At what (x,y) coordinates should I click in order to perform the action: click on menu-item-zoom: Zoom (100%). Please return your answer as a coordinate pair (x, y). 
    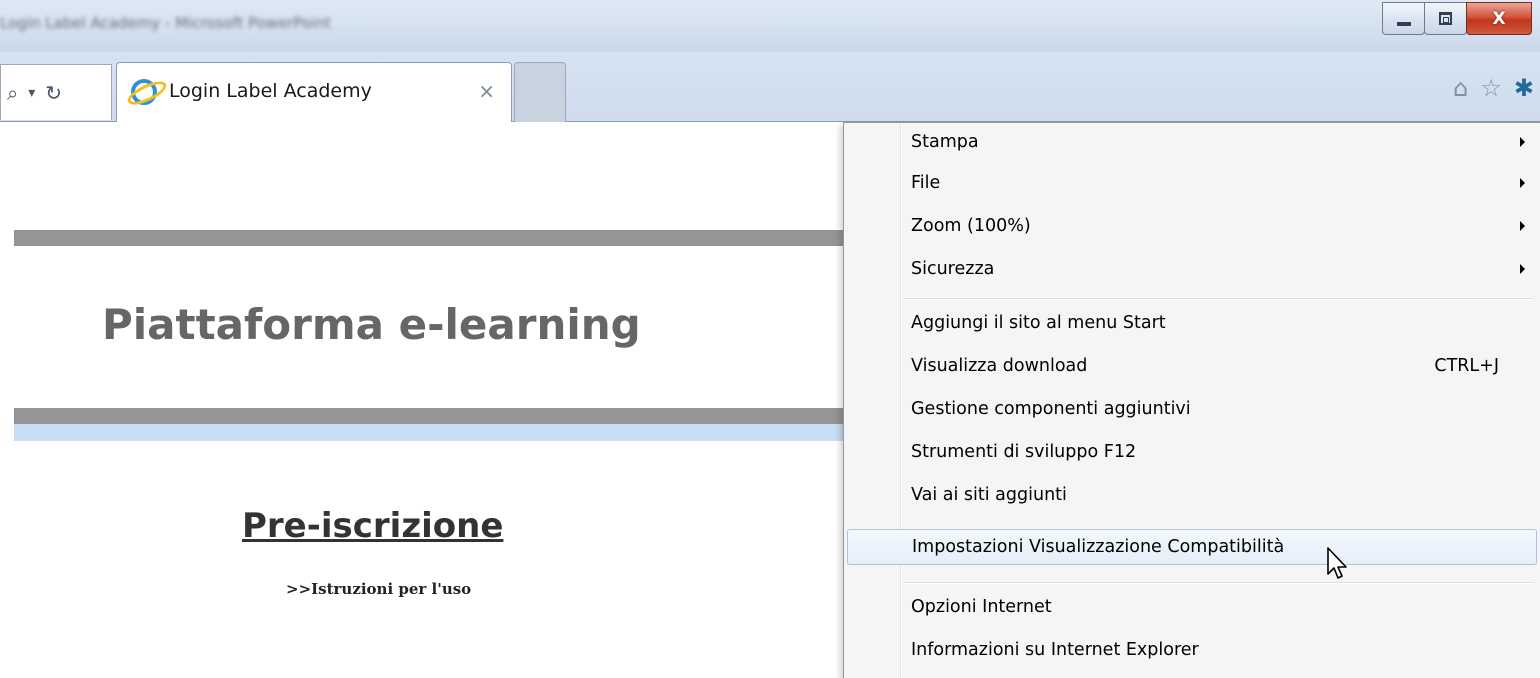
    Looking at the image, I should click on (1192, 227).